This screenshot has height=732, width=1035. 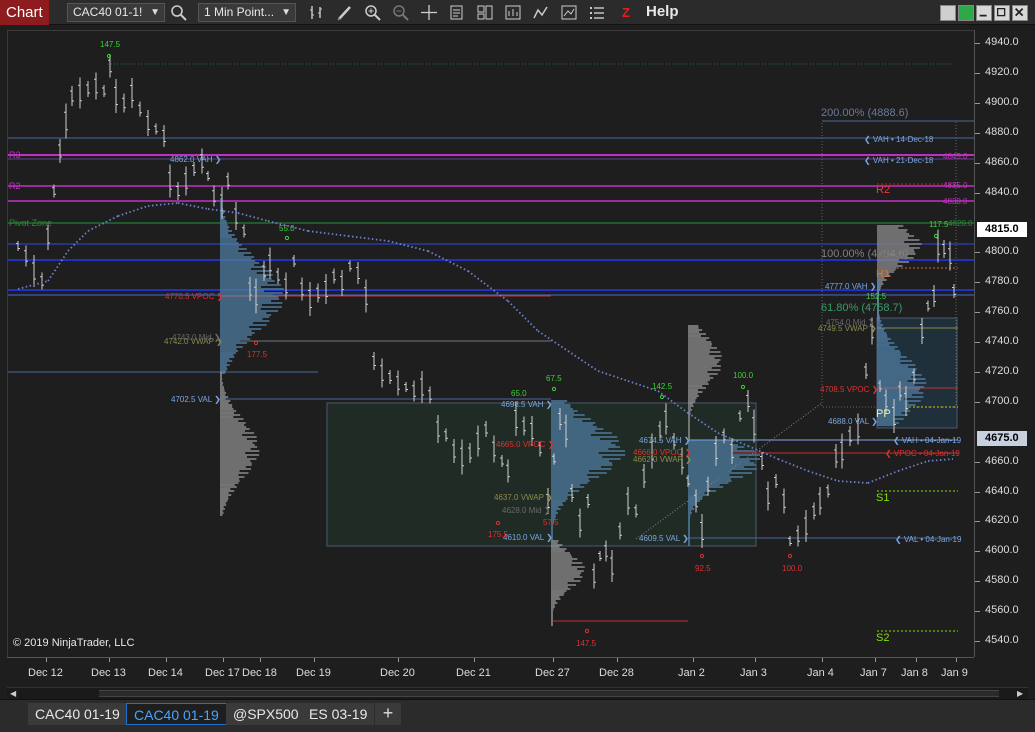 I want to click on price-label: 4940.0, so click(x=1002, y=42).